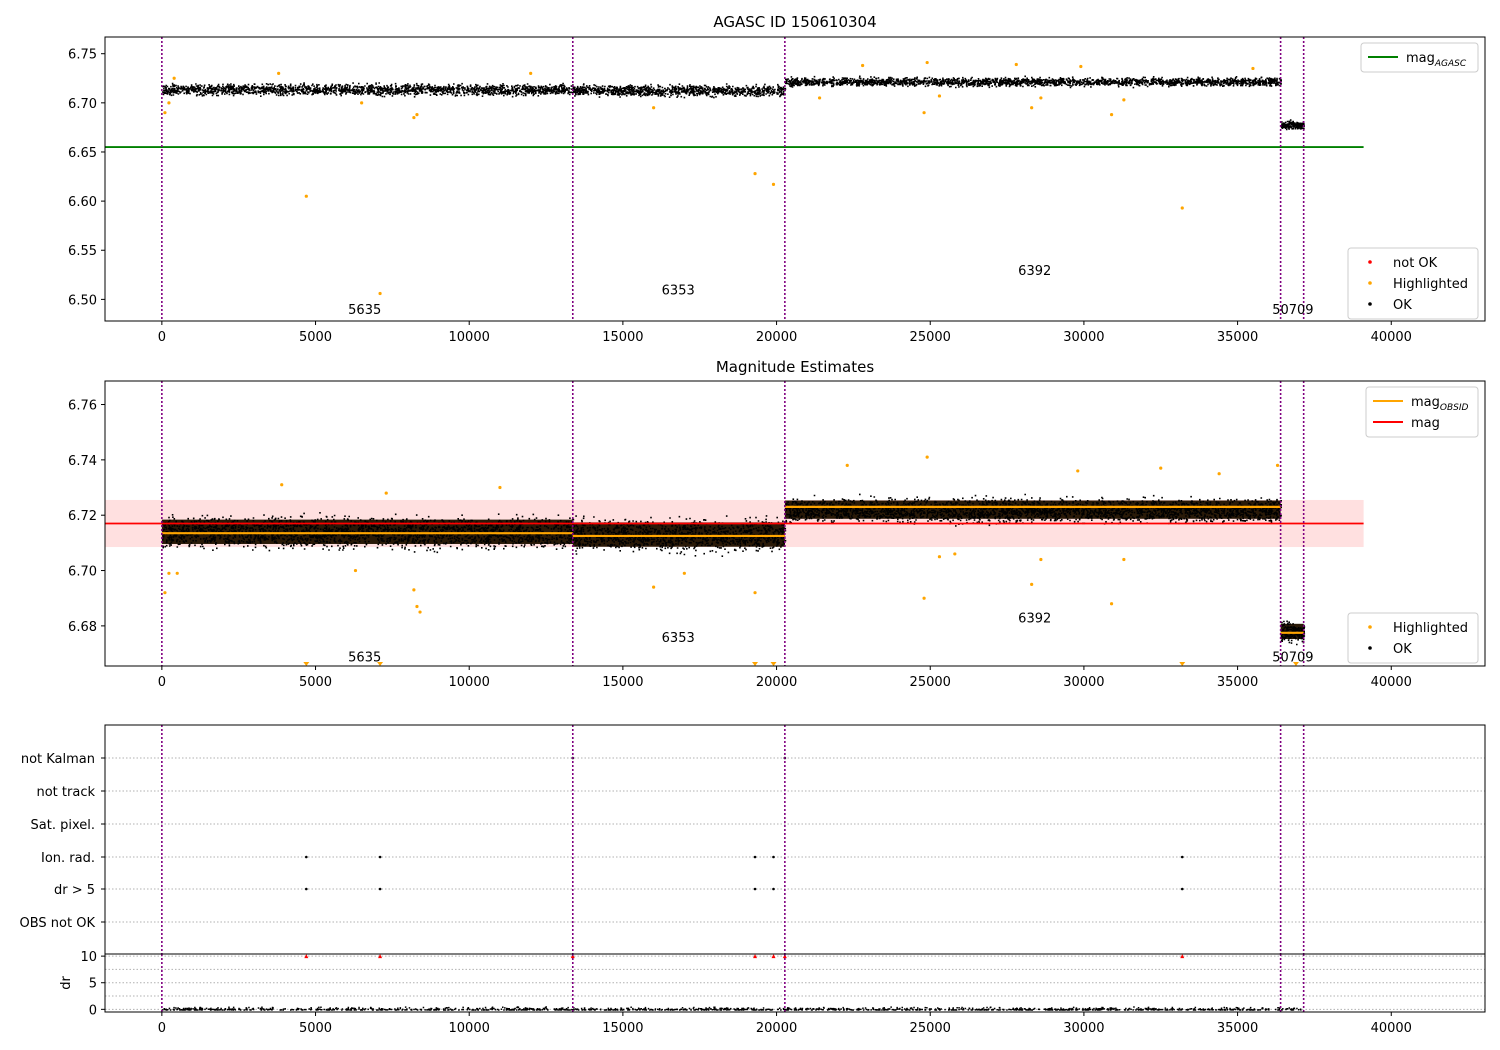  I want to click on y-tick-label: 6.65, so click(82, 153).